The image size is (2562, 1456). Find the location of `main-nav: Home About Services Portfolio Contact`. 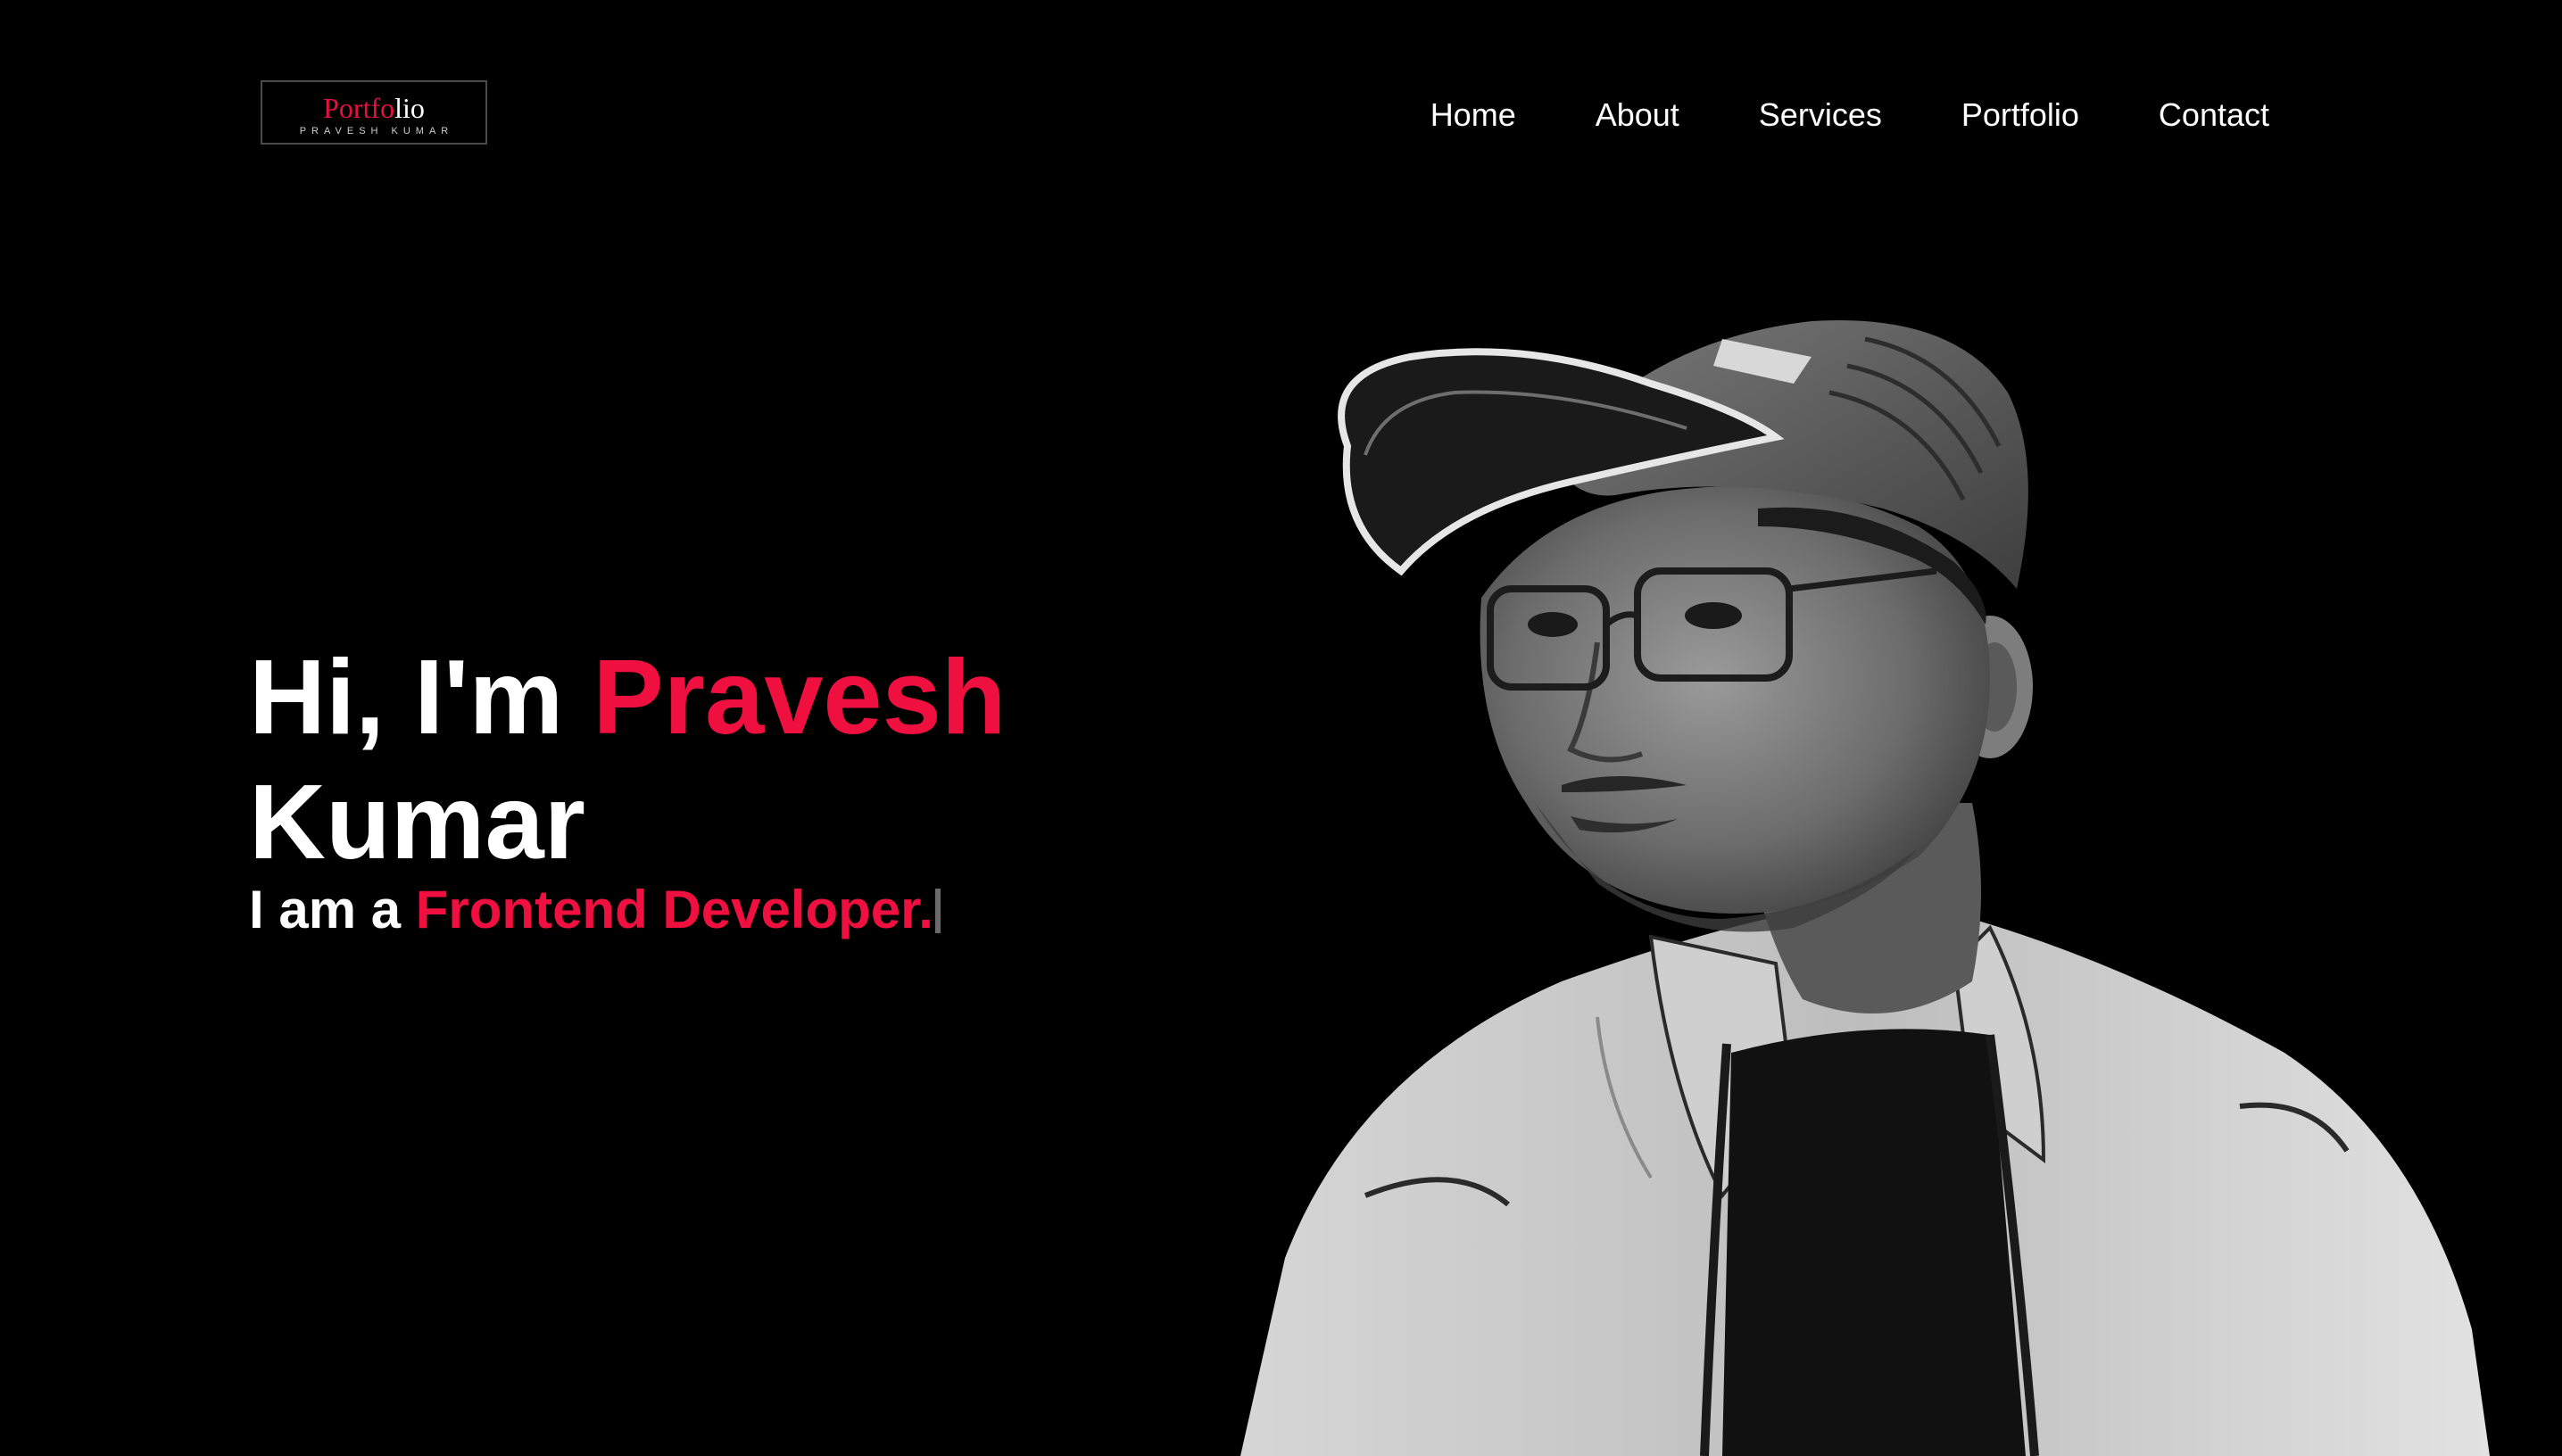

main-nav: Home About Services Portfolio Contact is located at coordinates (1849, 115).